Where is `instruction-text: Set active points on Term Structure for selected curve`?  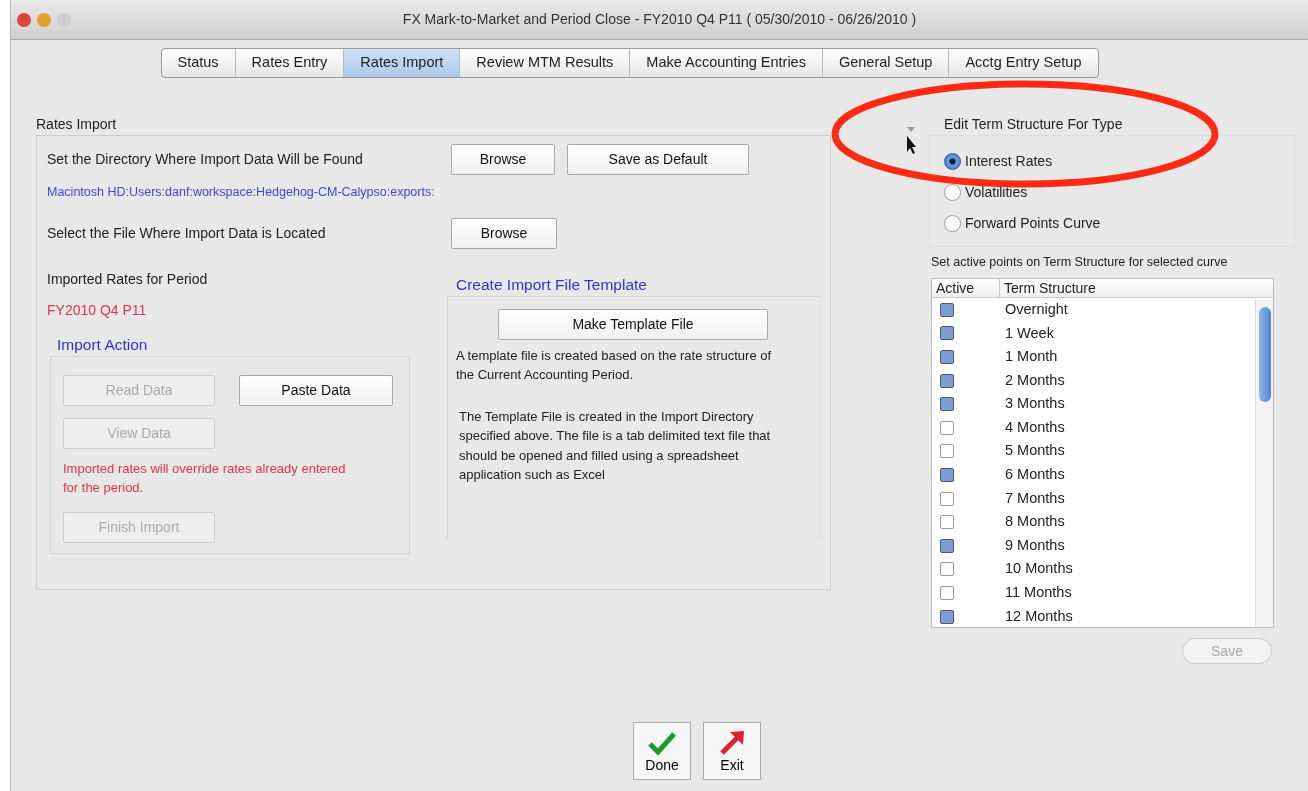 instruction-text: Set active points on Term Structure for selected curve is located at coordinates (1080, 261).